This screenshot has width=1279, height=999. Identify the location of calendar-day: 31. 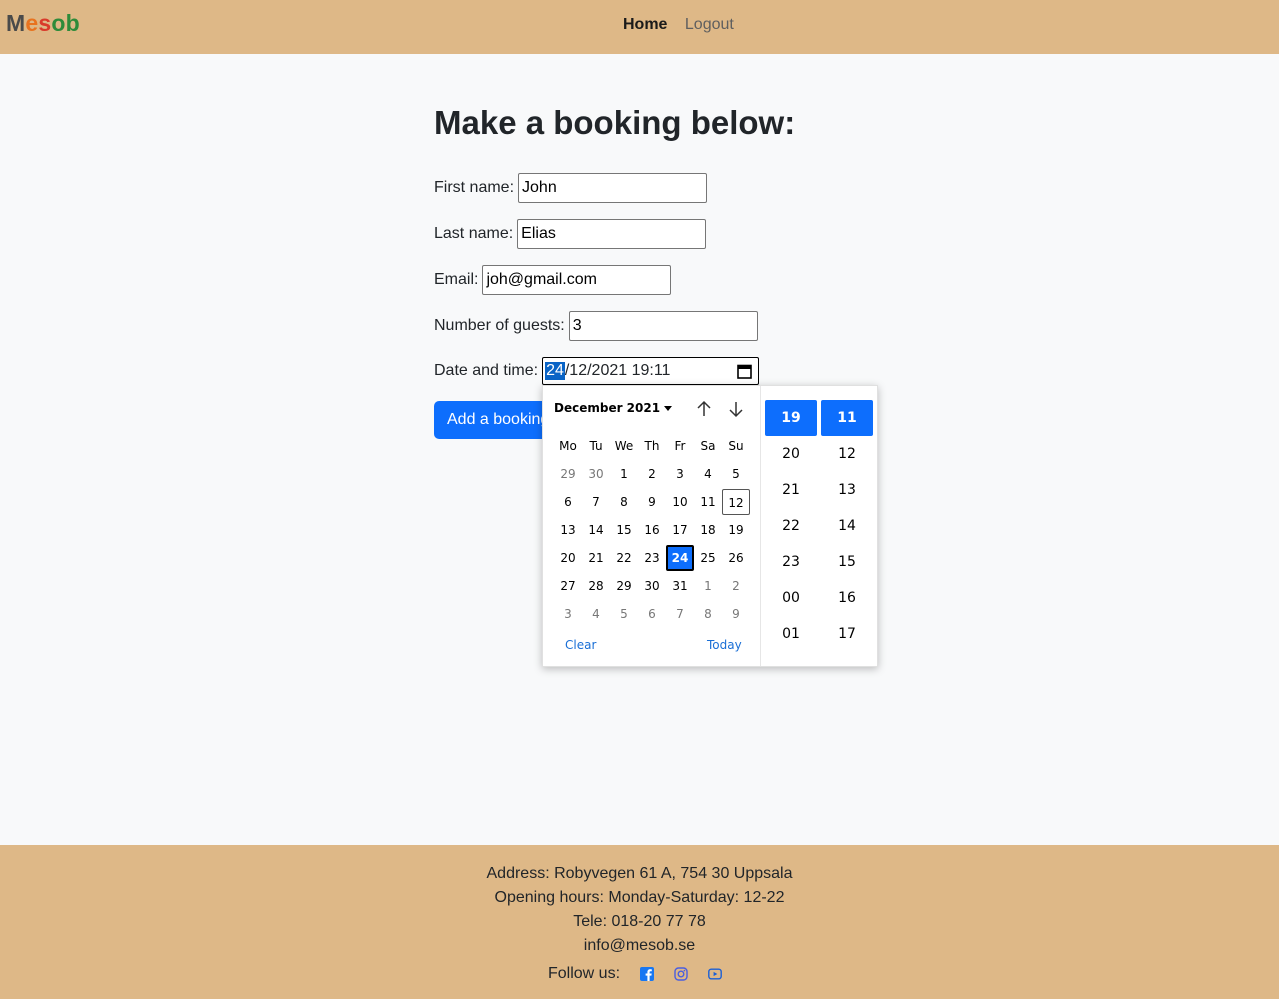
(680, 586).